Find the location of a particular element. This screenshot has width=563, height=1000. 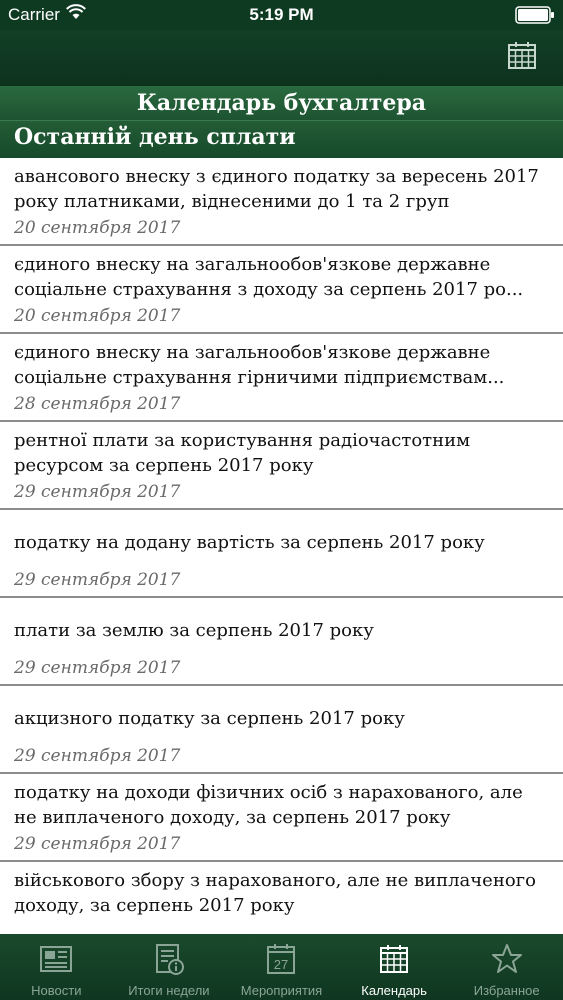

clock: 5:19 PM is located at coordinates (281, 14).